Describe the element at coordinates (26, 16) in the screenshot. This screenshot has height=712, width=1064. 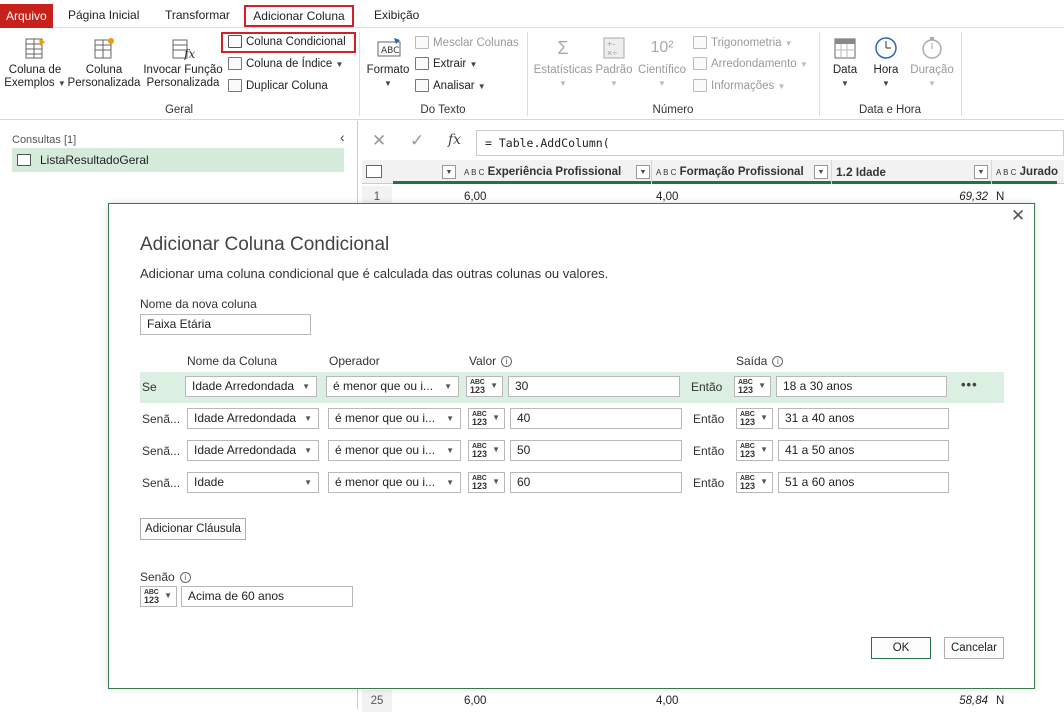
I see `tab-arquivo: Arquivo` at that location.